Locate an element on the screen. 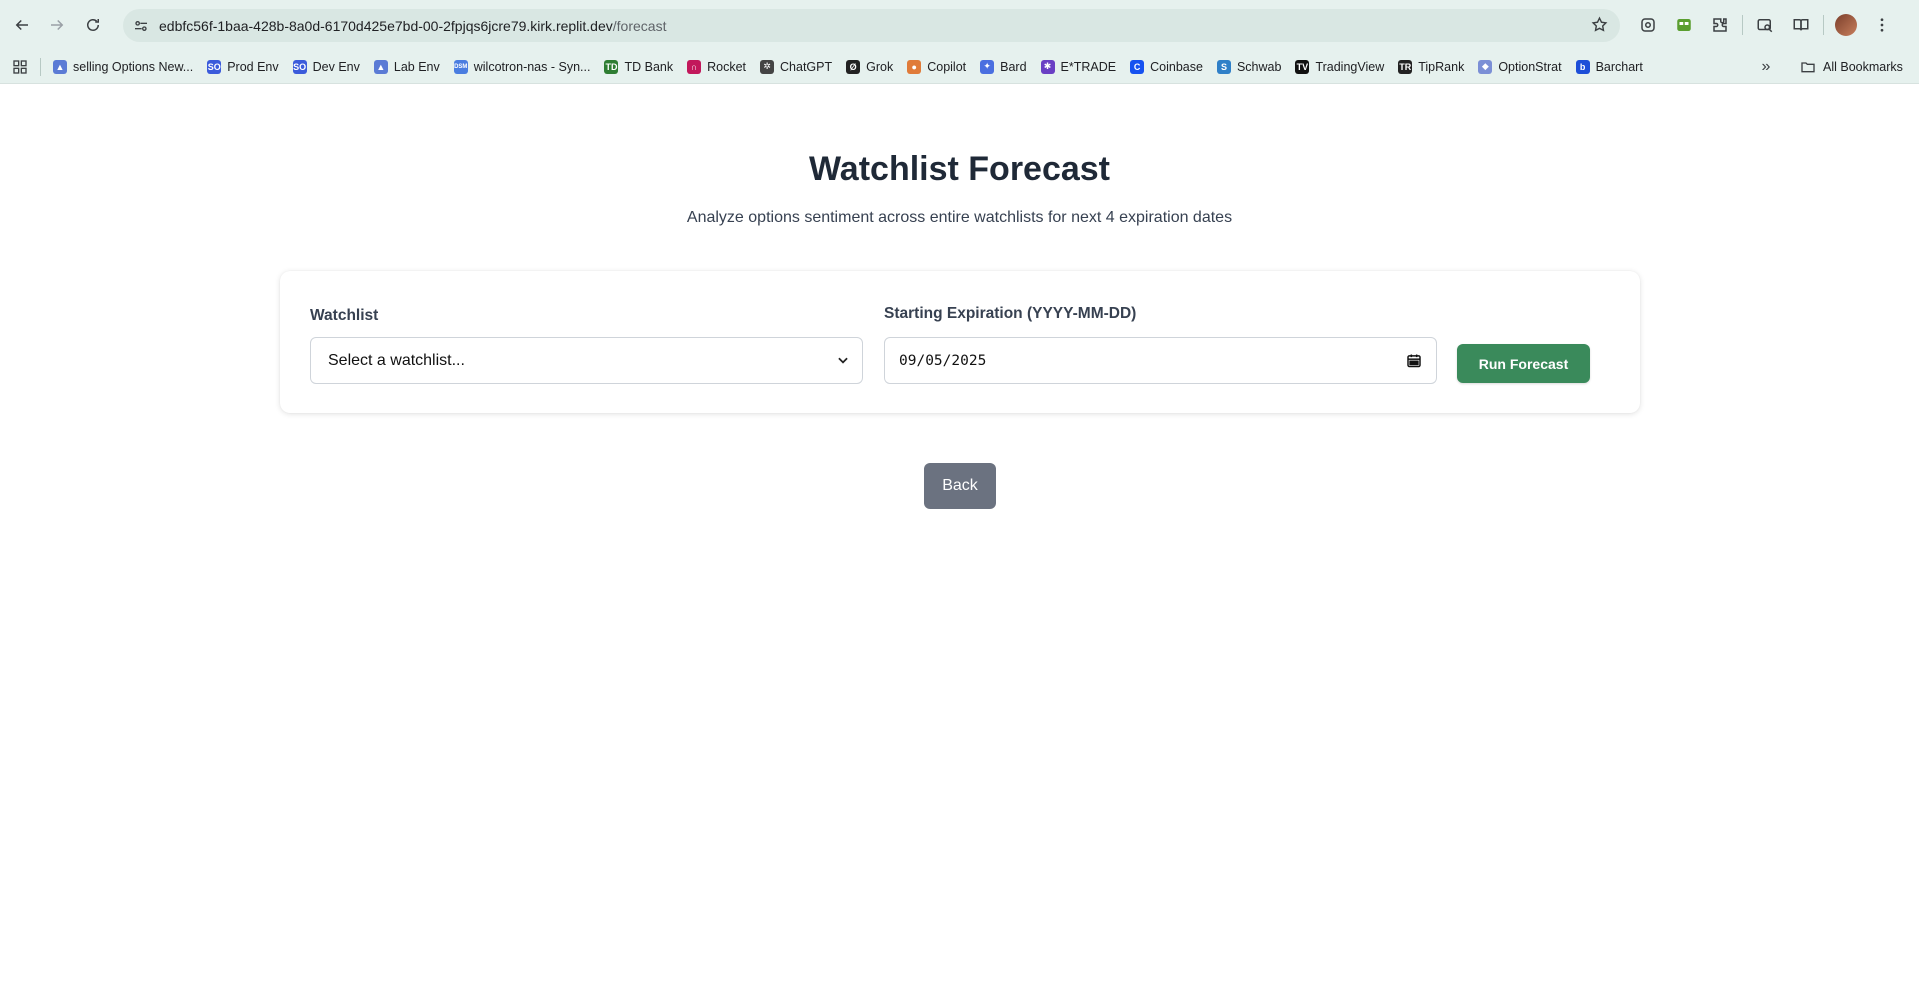 The image size is (1919, 995). bookmark-item: ✦ Bard is located at coordinates (1003, 67).